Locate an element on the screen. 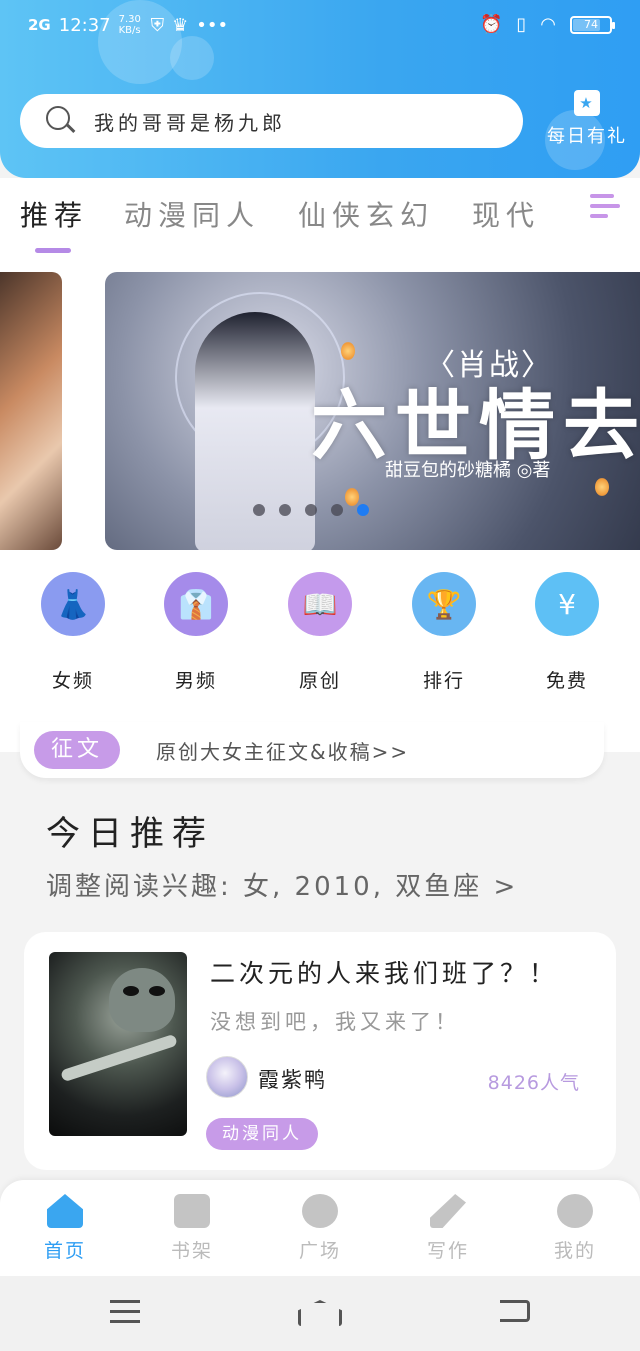  pen-icon is located at coordinates (448, 1211).